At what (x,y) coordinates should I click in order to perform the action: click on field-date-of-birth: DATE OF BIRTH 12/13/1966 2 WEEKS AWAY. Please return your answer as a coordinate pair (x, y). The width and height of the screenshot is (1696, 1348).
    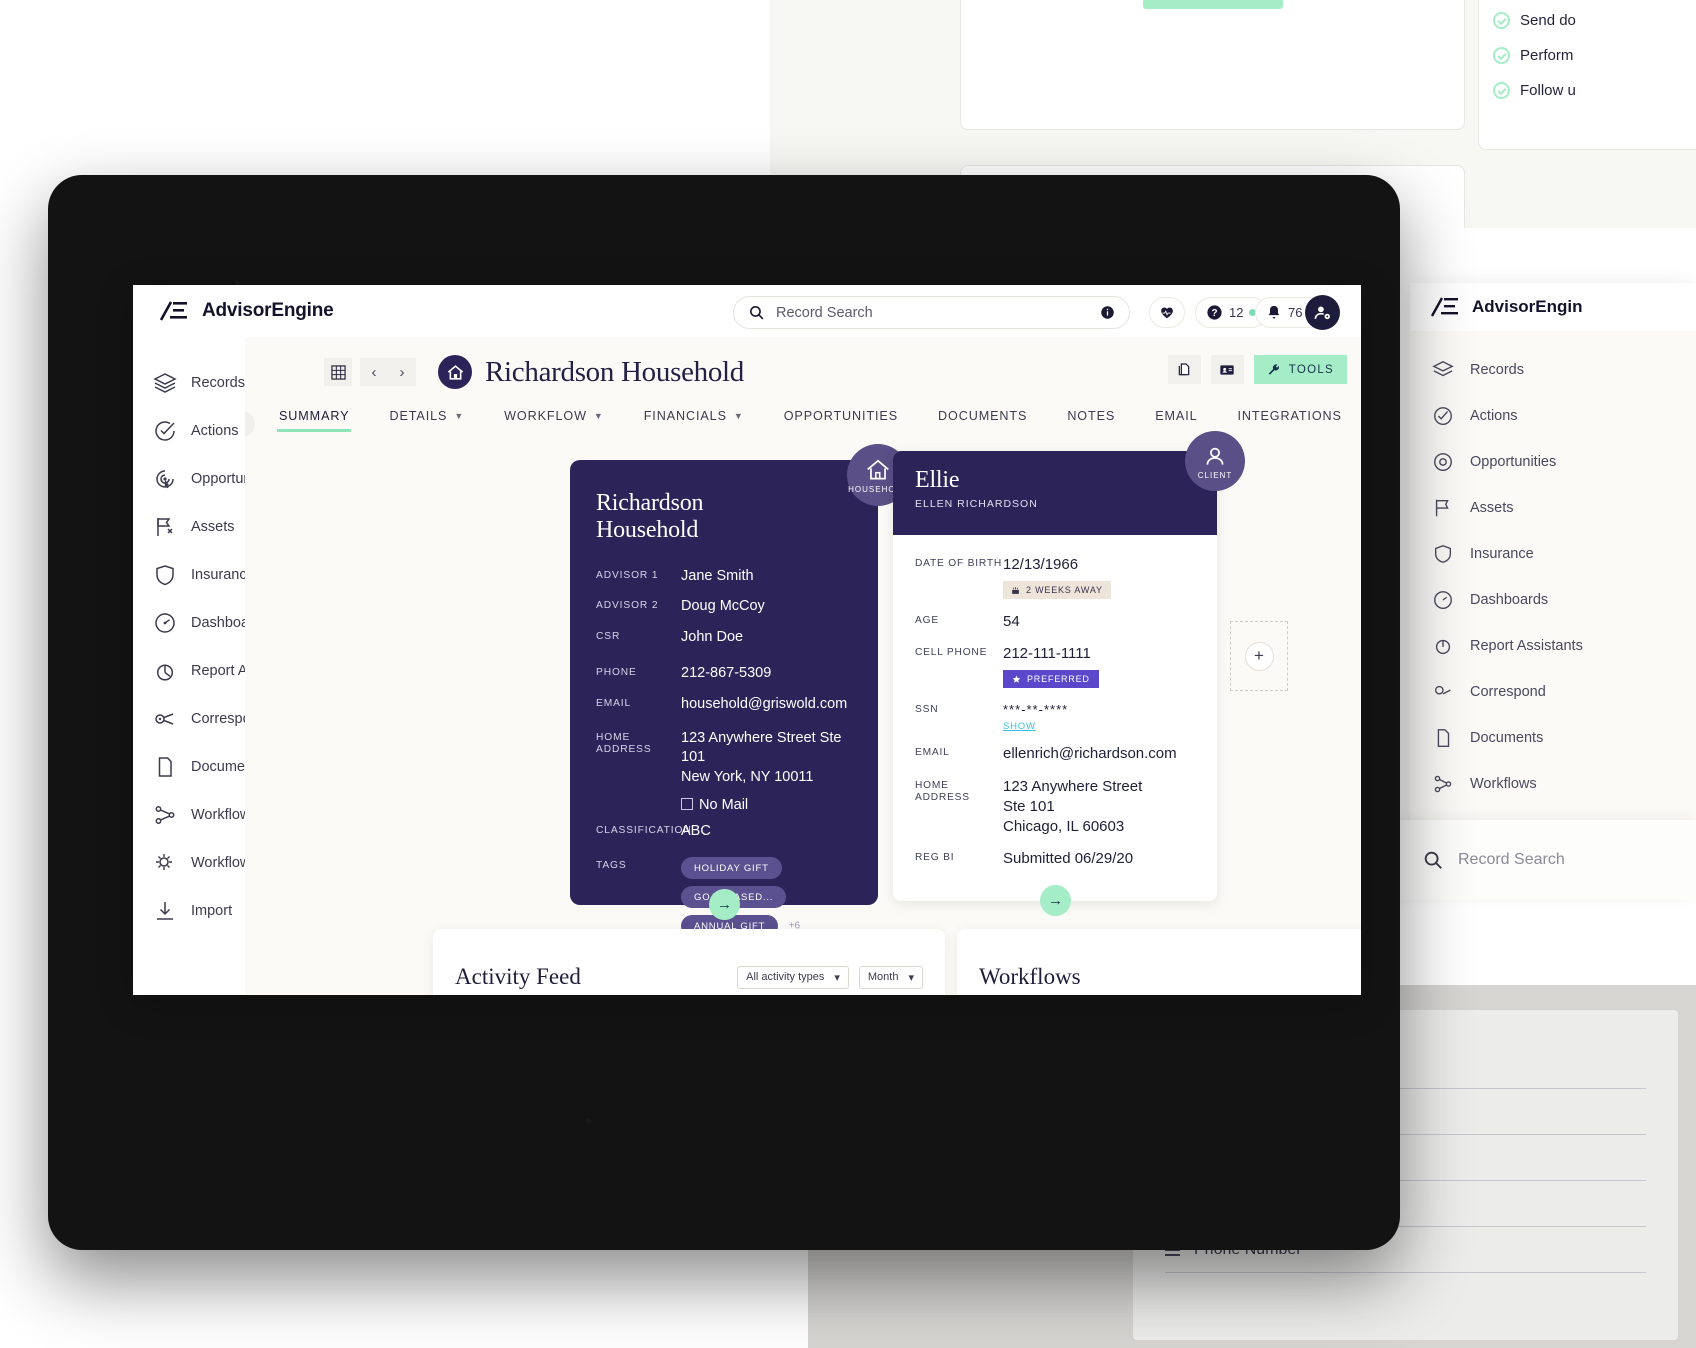
    Looking at the image, I should click on (1055, 577).